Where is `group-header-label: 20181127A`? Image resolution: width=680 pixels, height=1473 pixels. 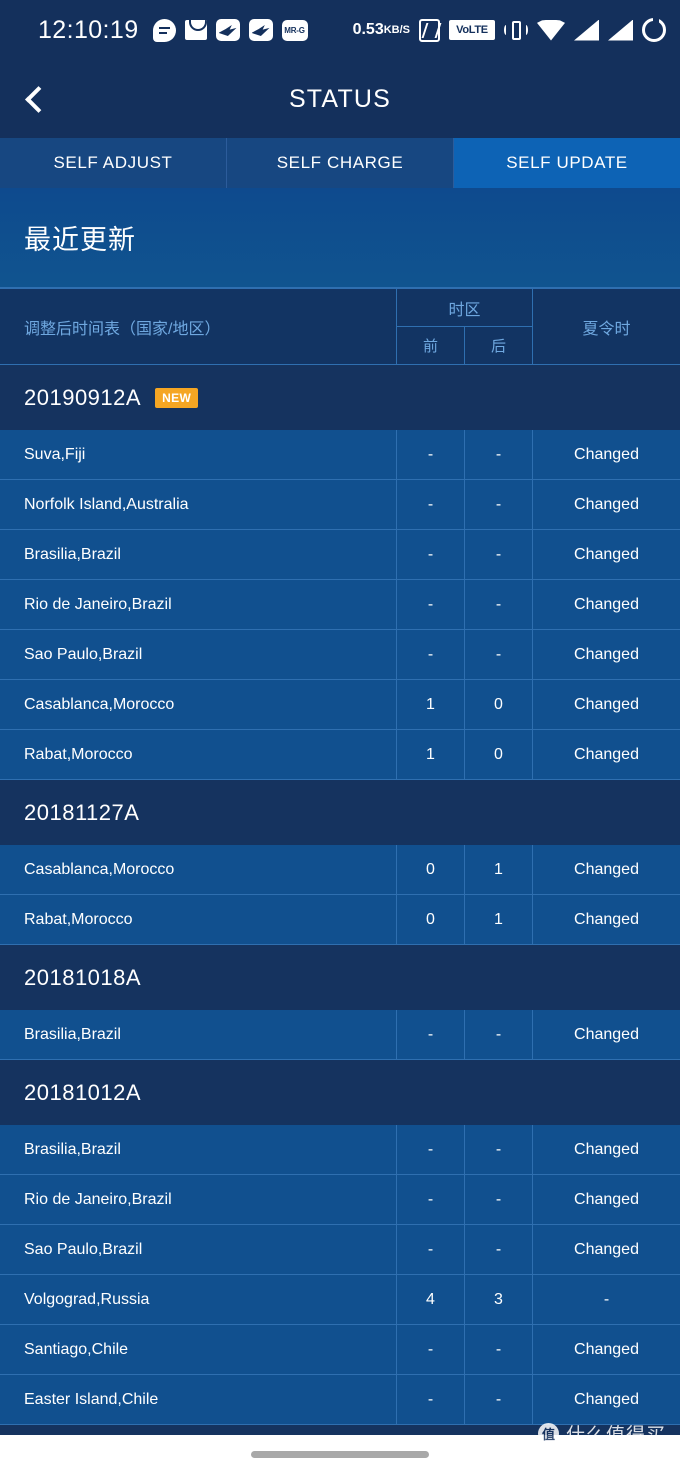
group-header-label: 20181127A is located at coordinates (82, 812).